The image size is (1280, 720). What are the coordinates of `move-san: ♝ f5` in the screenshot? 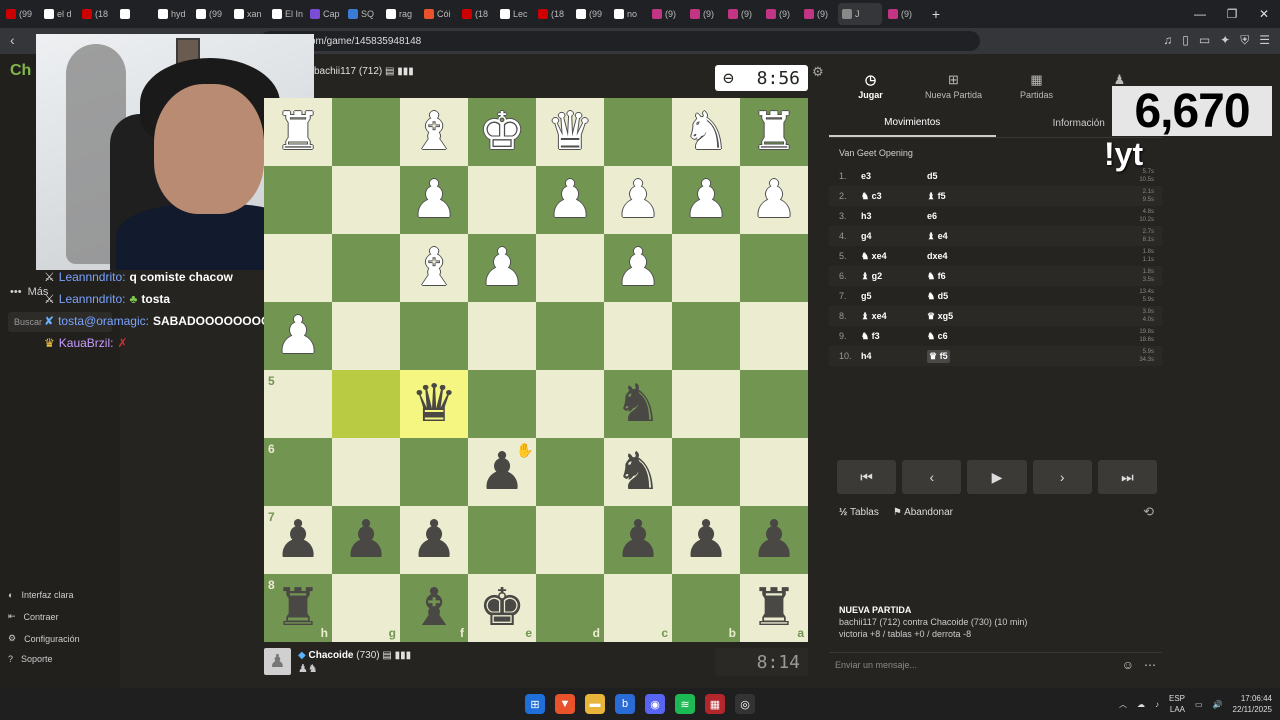 It's located at (977, 196).